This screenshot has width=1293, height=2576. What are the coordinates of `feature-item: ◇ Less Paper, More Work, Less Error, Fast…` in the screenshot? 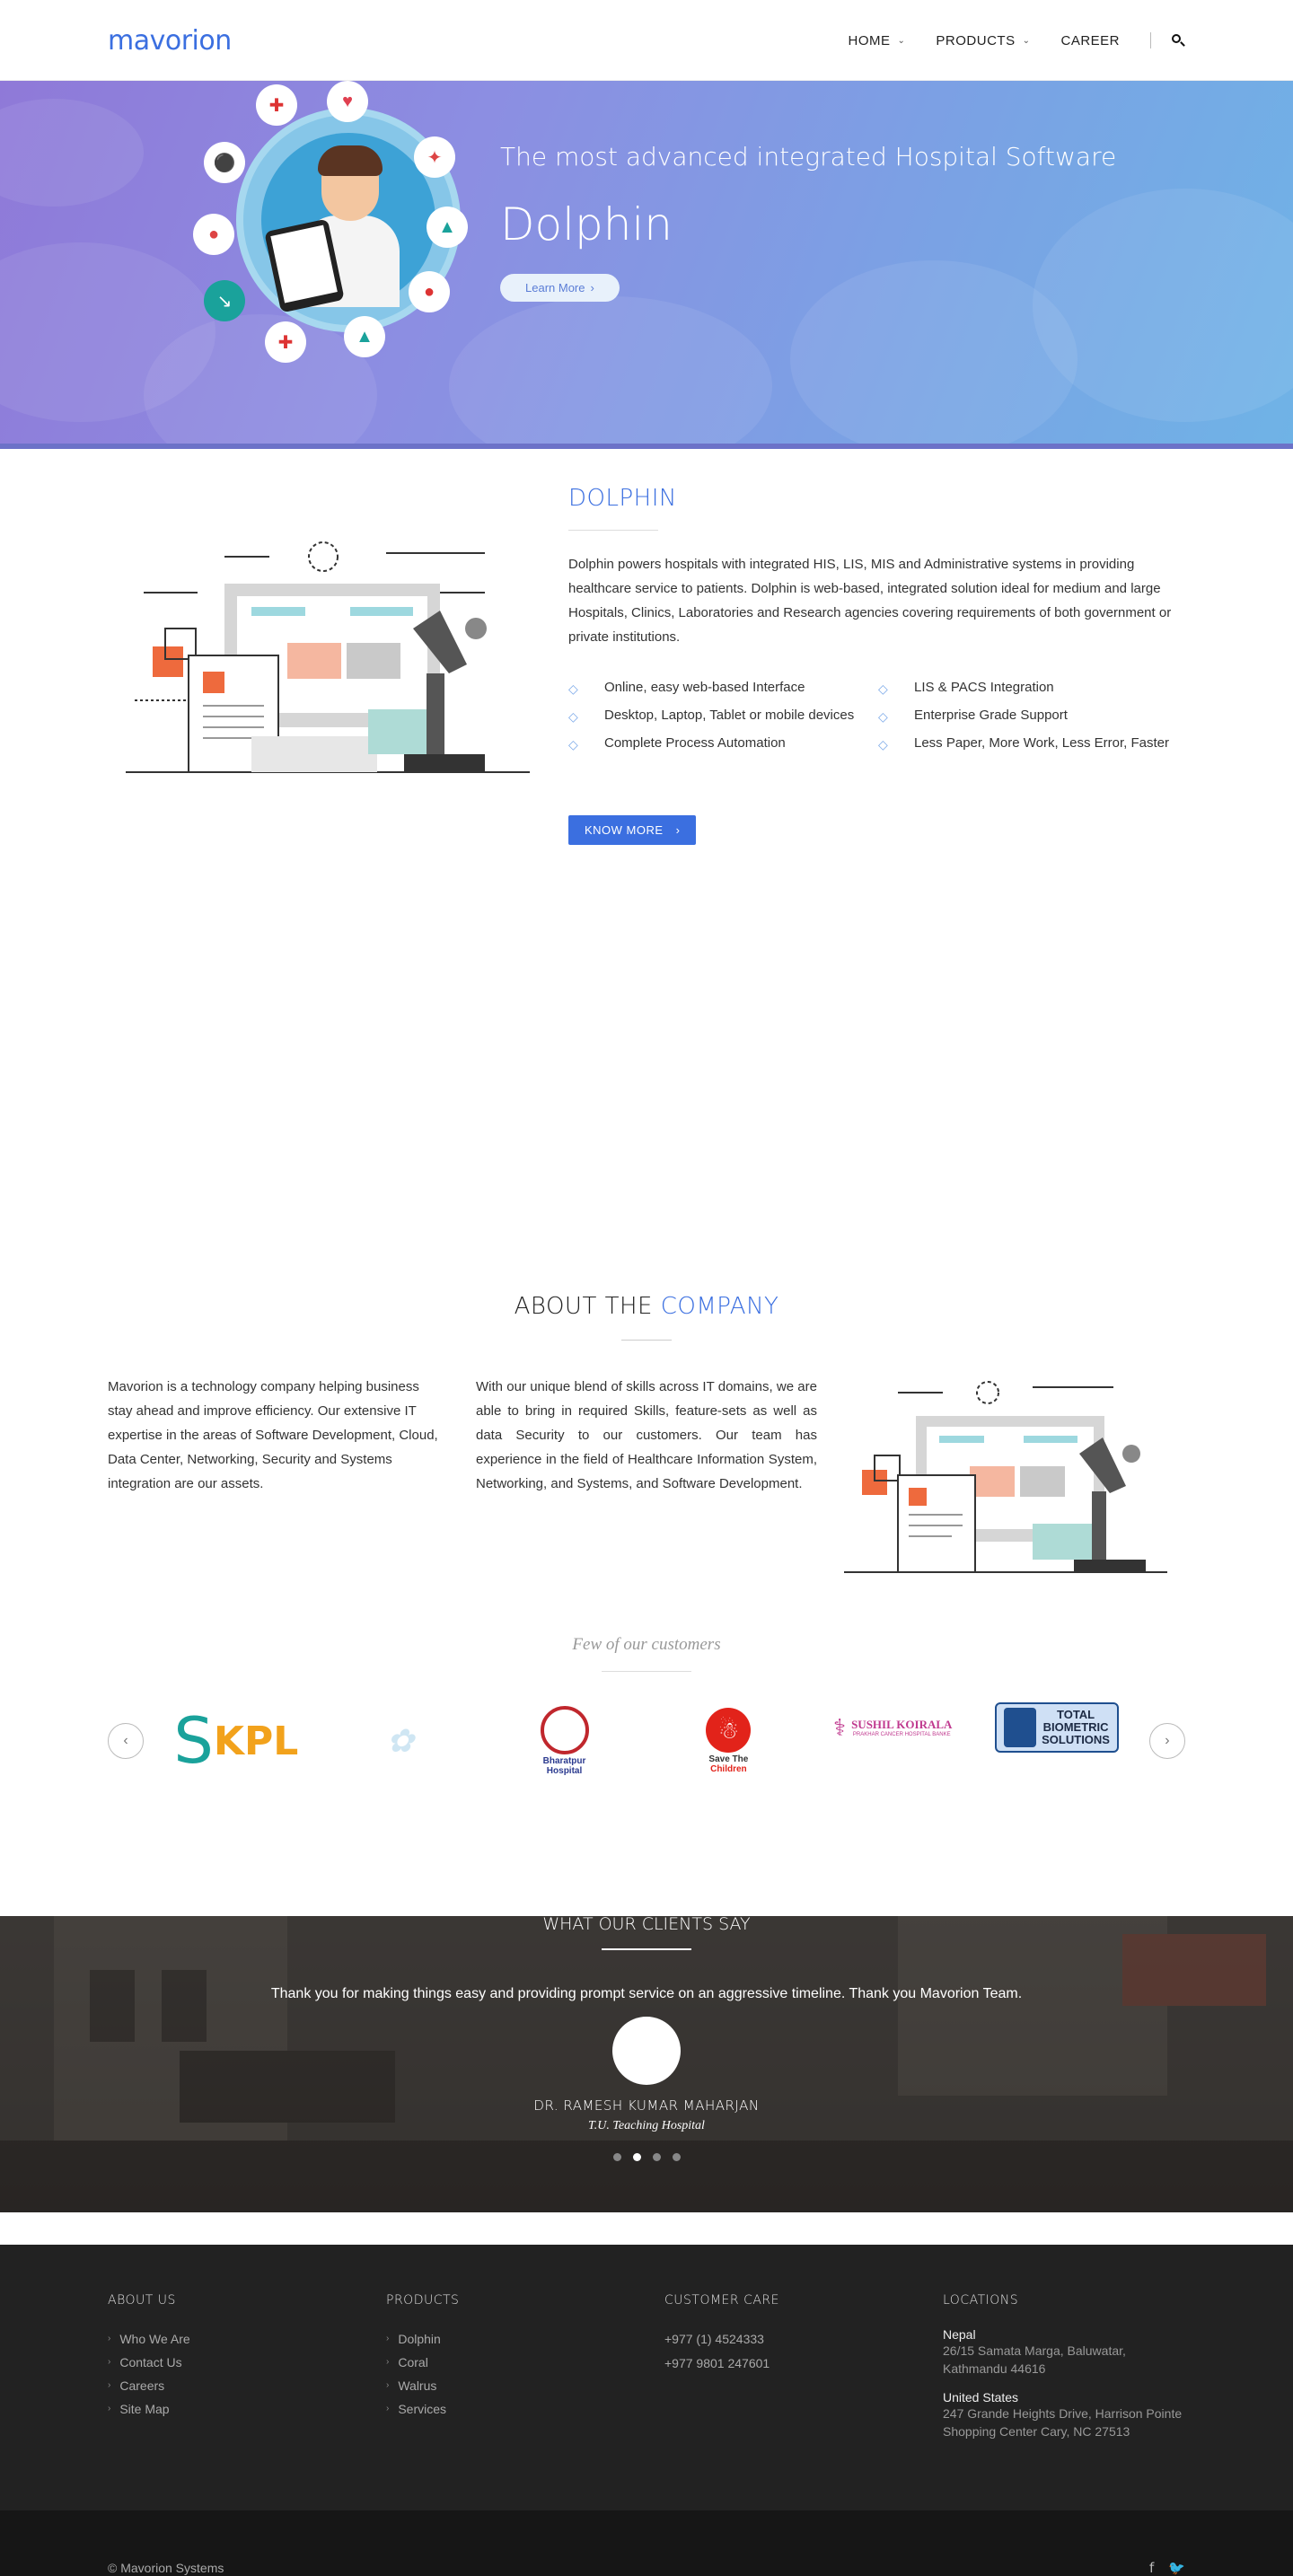 It's located at (1033, 744).